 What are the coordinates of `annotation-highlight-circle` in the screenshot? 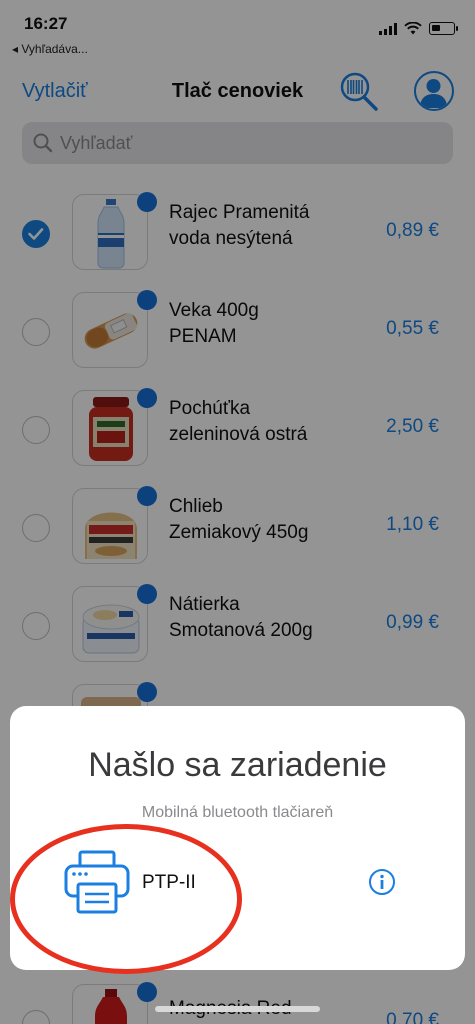 It's located at (126, 899).